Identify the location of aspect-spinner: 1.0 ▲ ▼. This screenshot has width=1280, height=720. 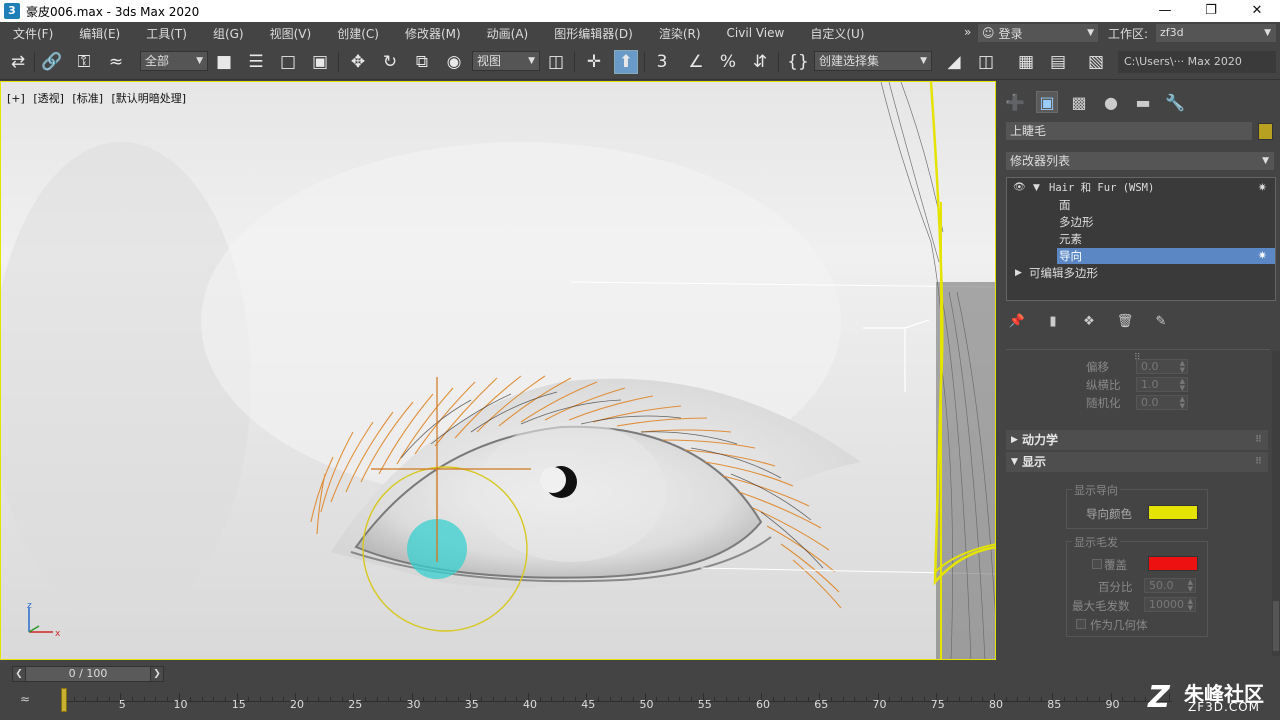
(1162, 384).